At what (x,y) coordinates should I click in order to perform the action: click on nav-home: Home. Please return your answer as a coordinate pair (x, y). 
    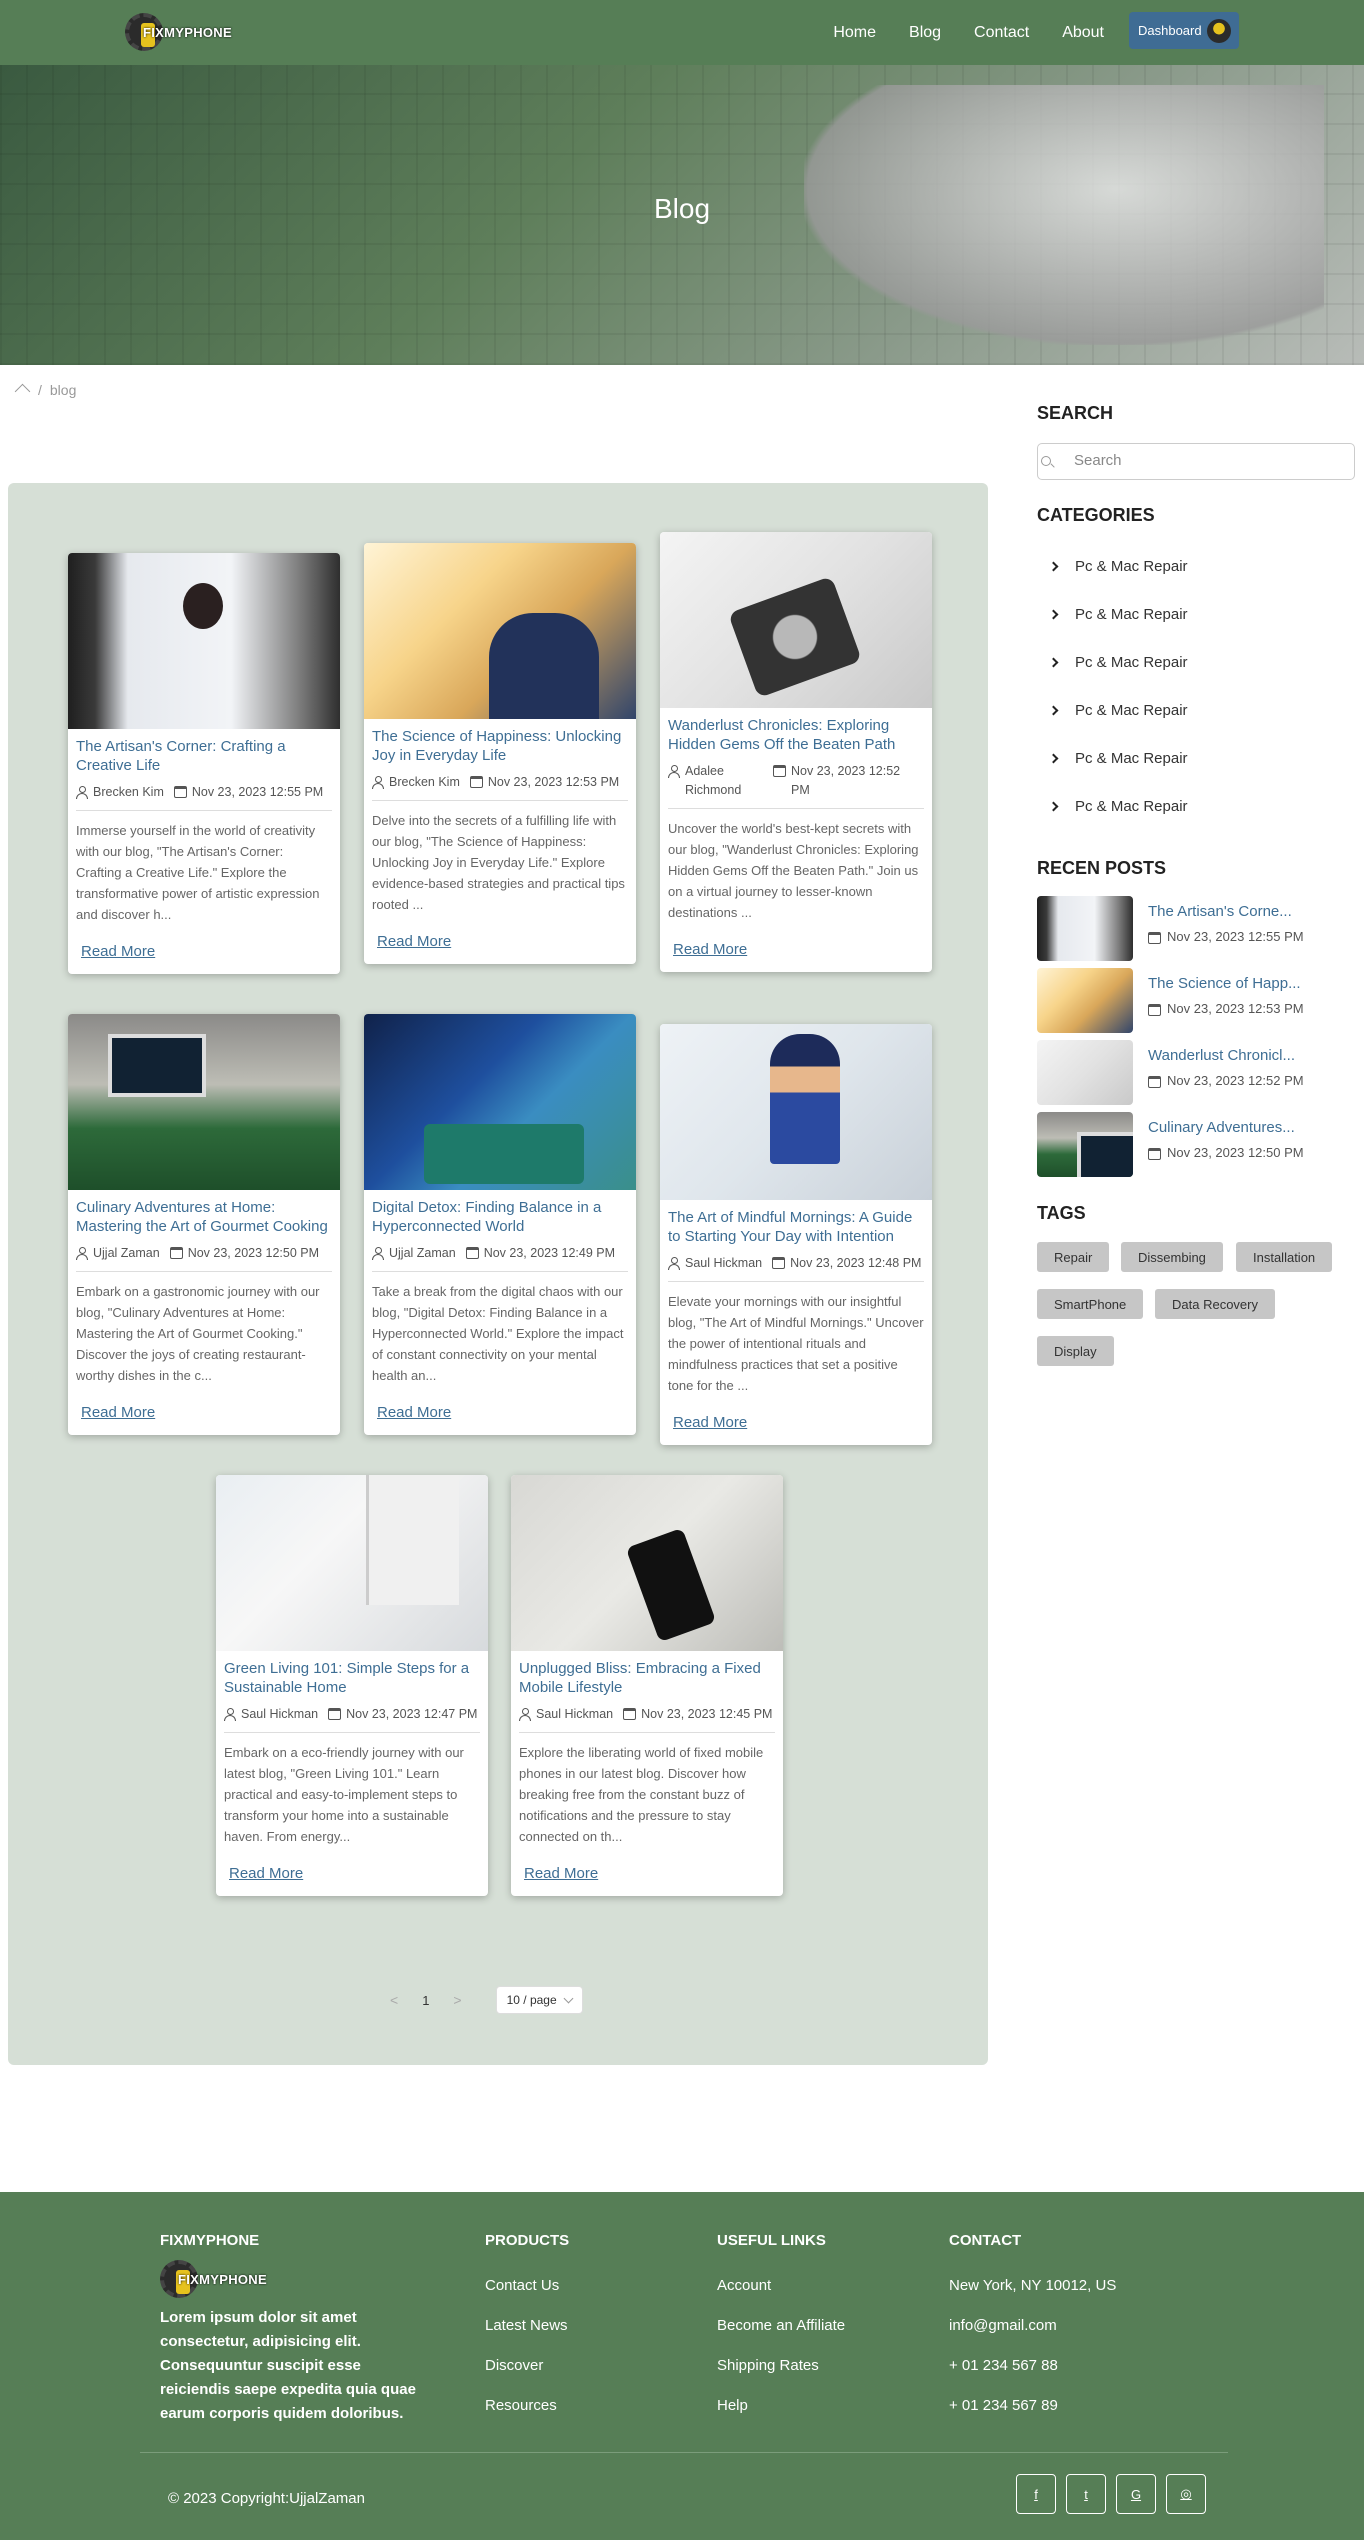
    Looking at the image, I should click on (854, 33).